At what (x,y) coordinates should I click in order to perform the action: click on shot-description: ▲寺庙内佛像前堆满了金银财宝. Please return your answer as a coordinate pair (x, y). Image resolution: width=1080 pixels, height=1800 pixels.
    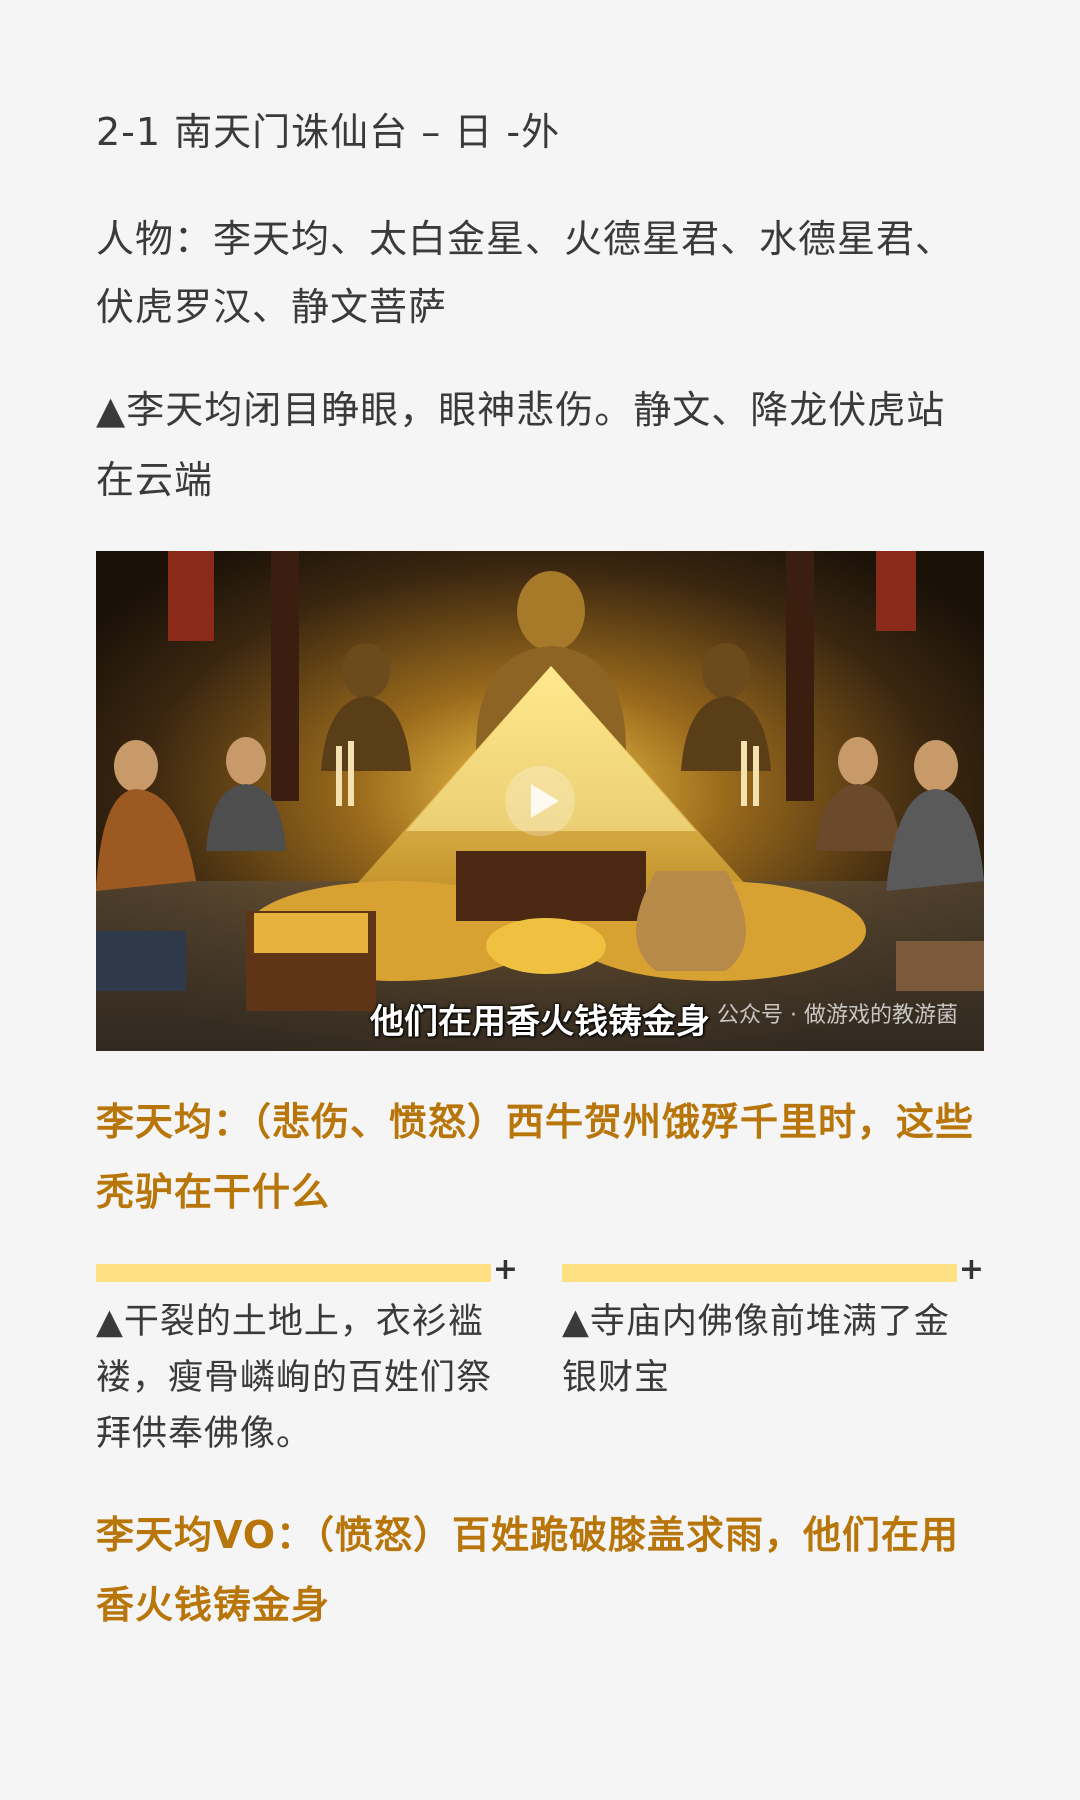
    Looking at the image, I should click on (756, 1350).